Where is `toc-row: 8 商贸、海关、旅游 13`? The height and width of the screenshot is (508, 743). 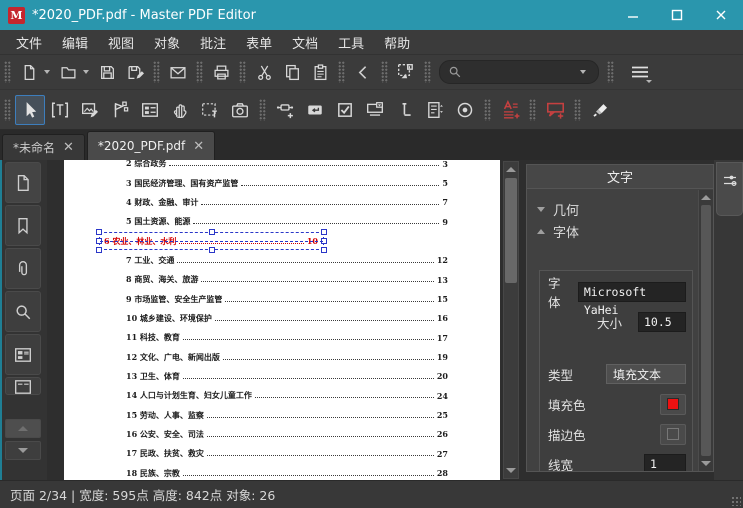 toc-row: 8 商贸、海关、旅游 13 is located at coordinates (287, 279).